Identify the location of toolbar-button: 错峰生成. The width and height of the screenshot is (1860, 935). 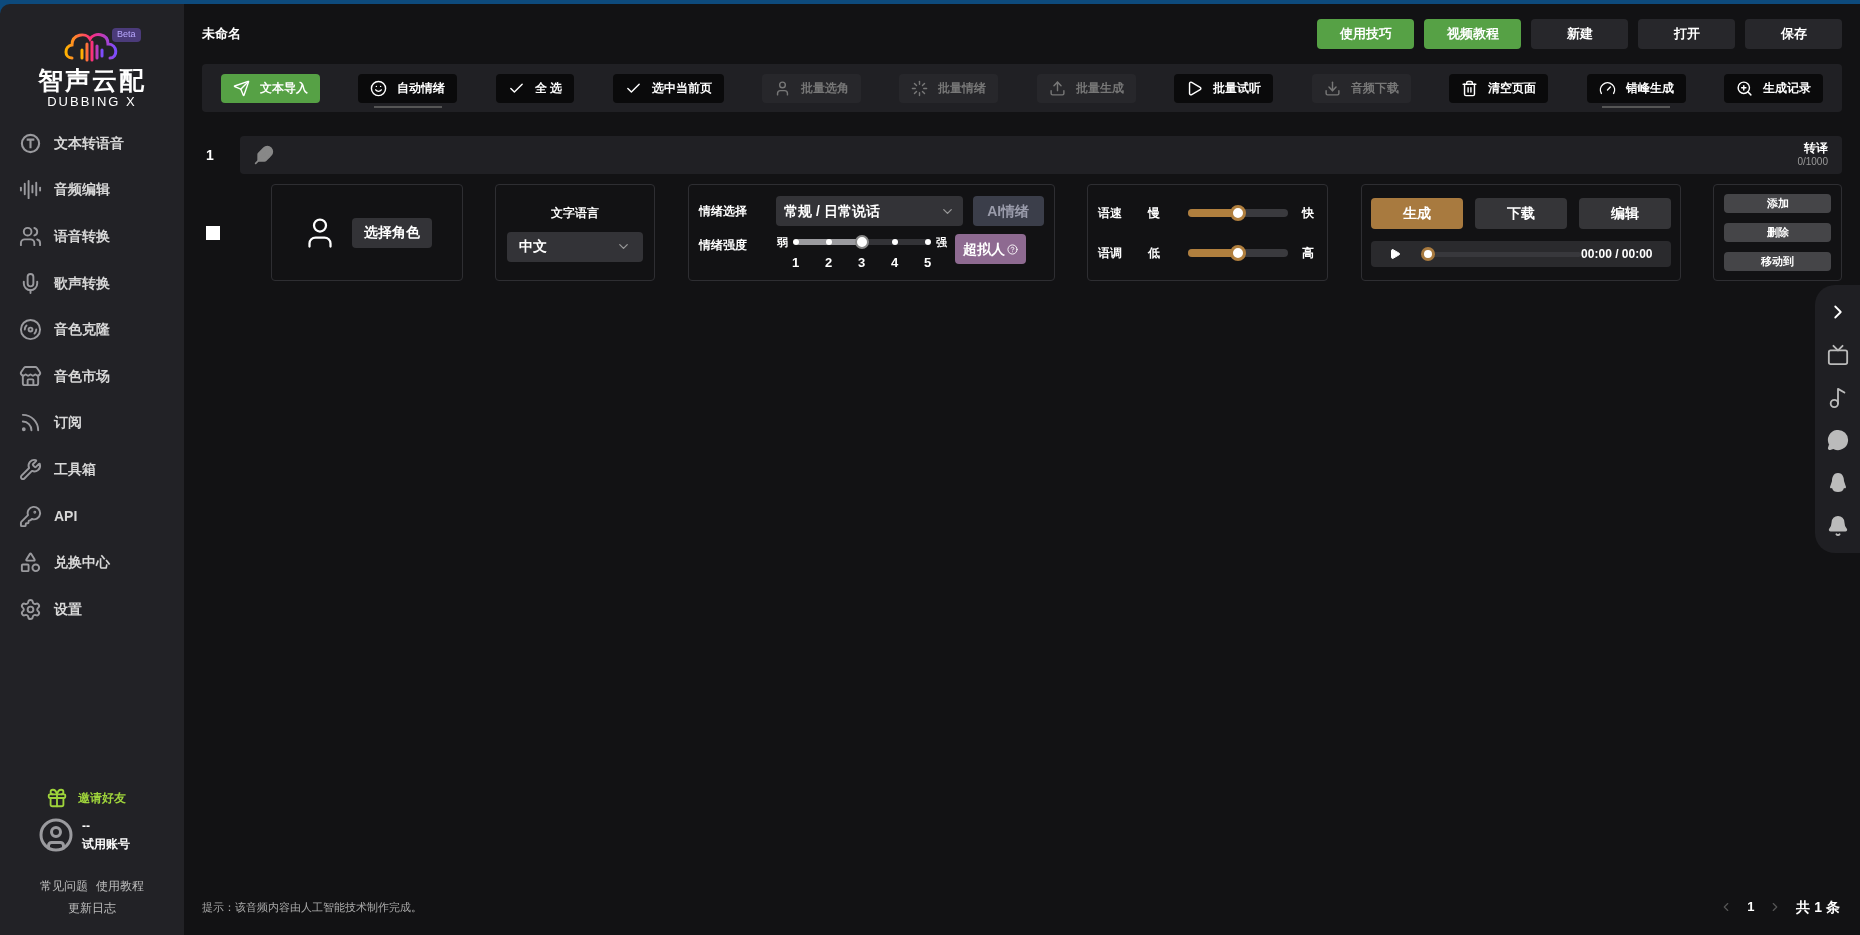
(1636, 88).